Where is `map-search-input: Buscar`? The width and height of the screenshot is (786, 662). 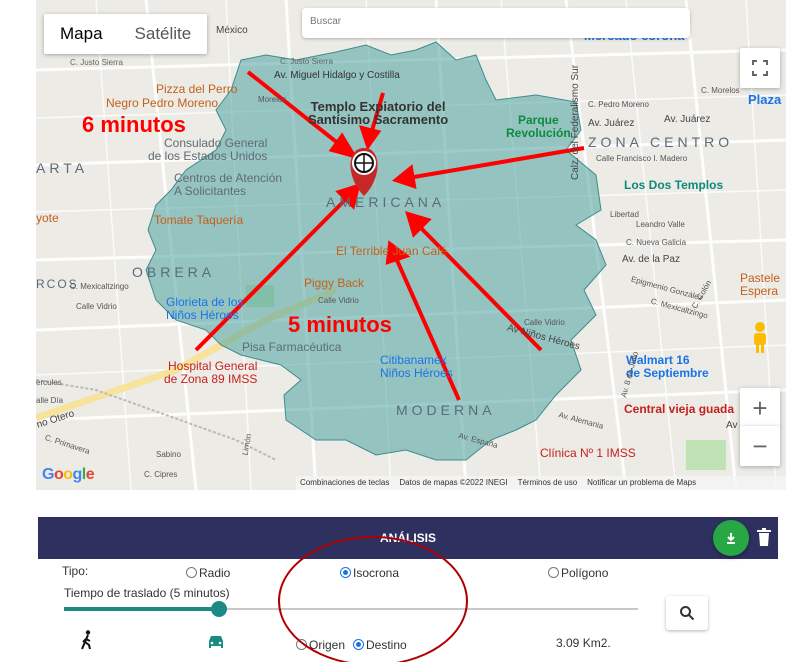
map-search-input: Buscar is located at coordinates (496, 23).